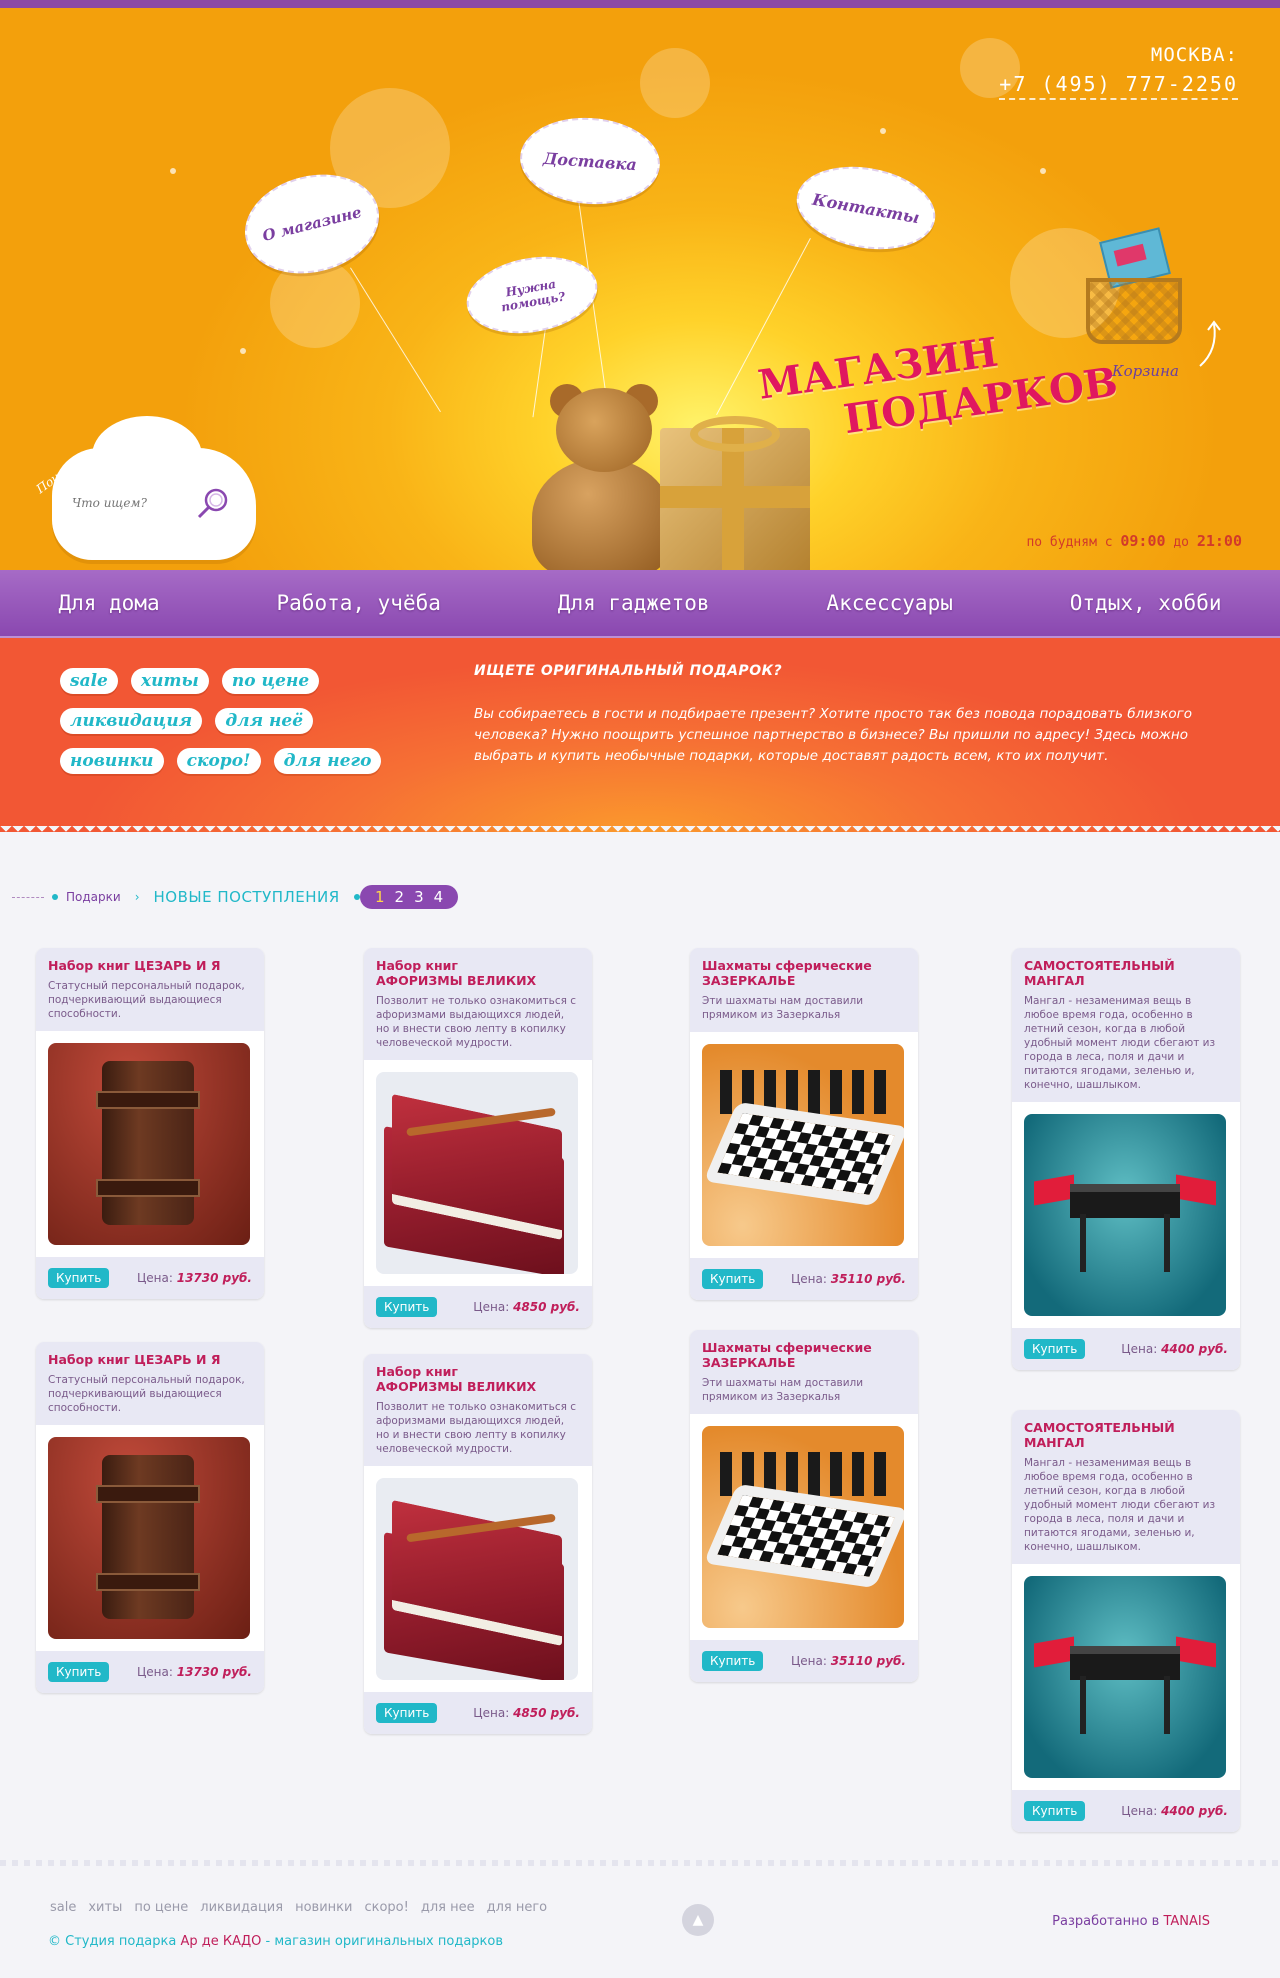 Image resolution: width=1280 pixels, height=1978 pixels. Describe the element at coordinates (517, 1907) in the screenshot. I see `footer-link-for-him: для него` at that location.